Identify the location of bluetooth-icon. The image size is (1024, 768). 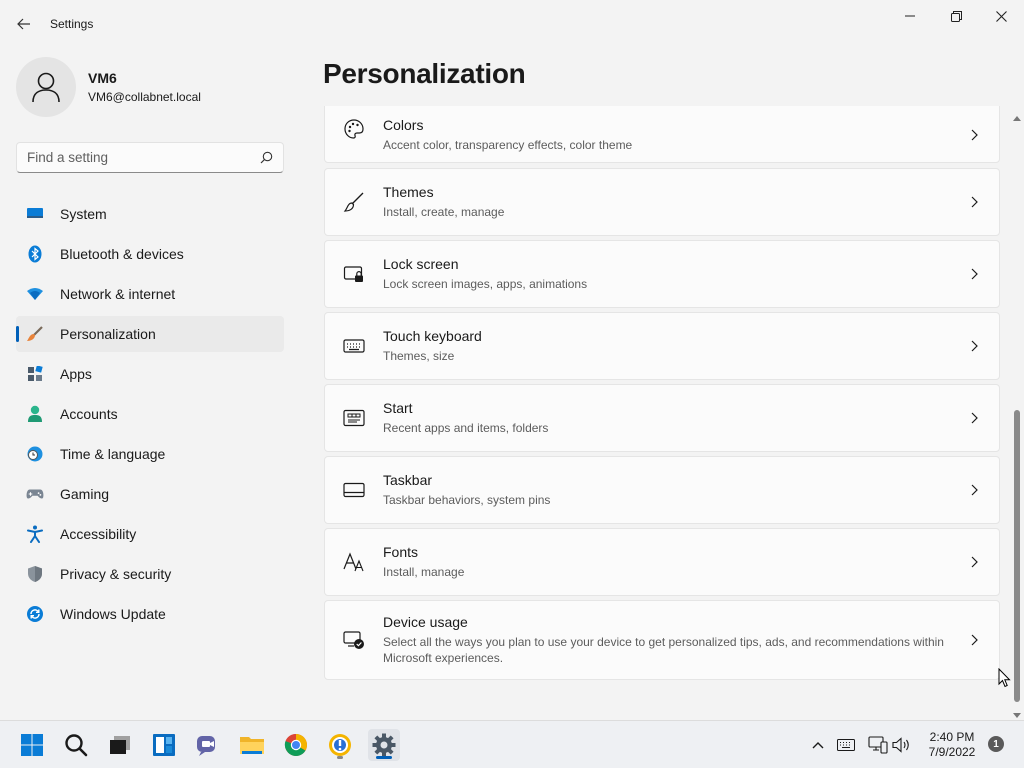
(35, 254).